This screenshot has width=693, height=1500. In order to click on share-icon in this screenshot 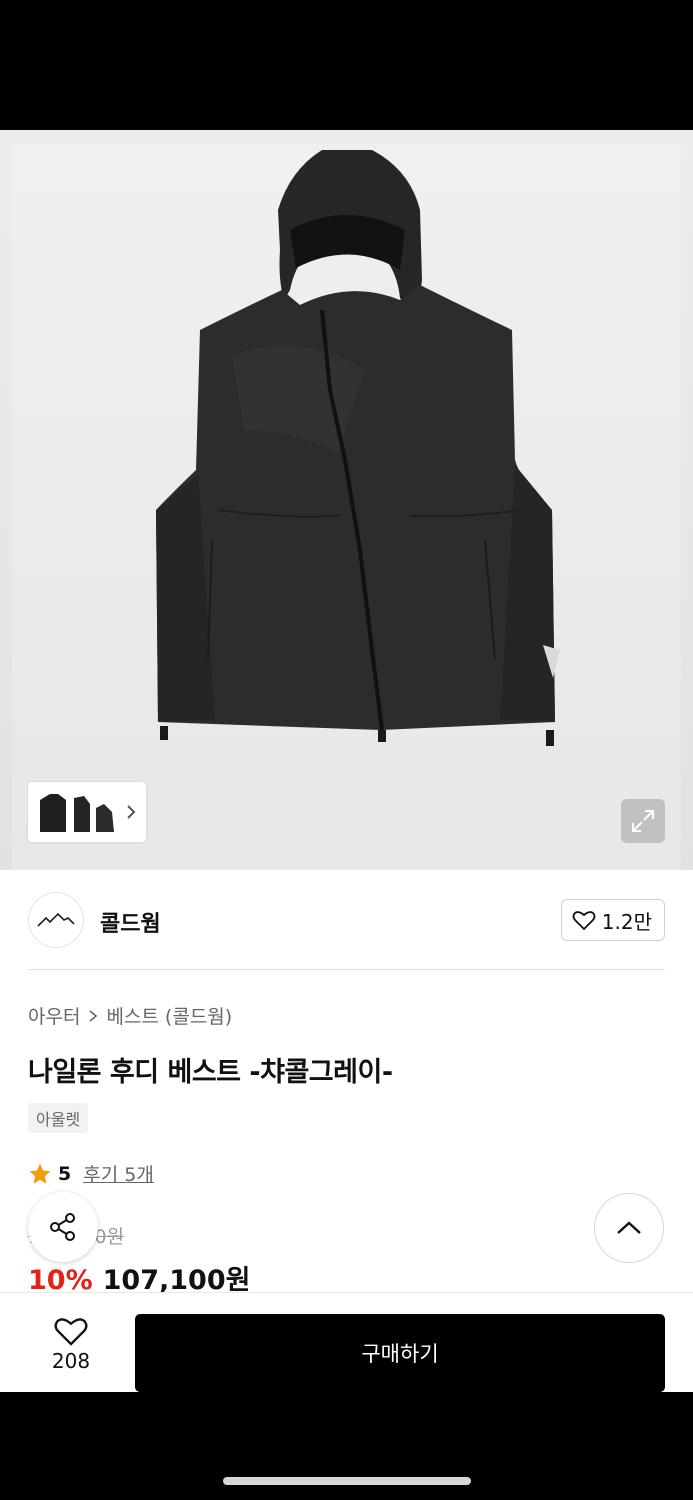, I will do `click(62, 1227)`.